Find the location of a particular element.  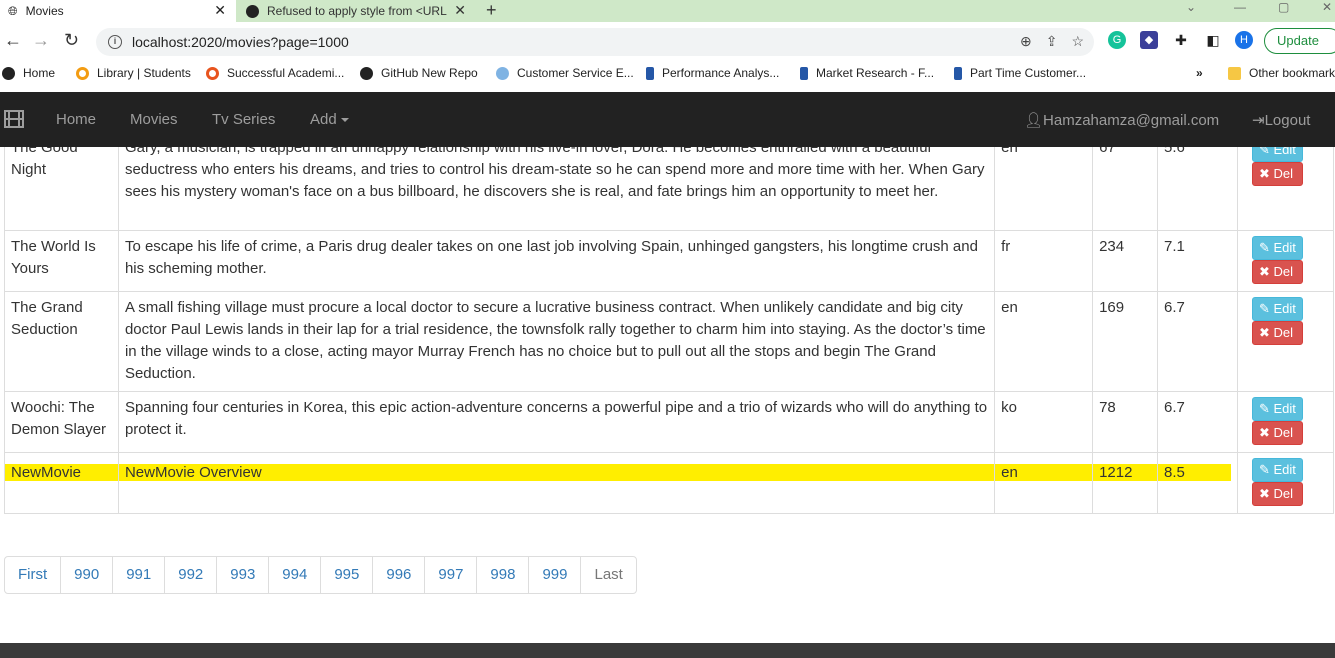

user-email: Hamzahamza@gmail.com is located at coordinates (1131, 120).